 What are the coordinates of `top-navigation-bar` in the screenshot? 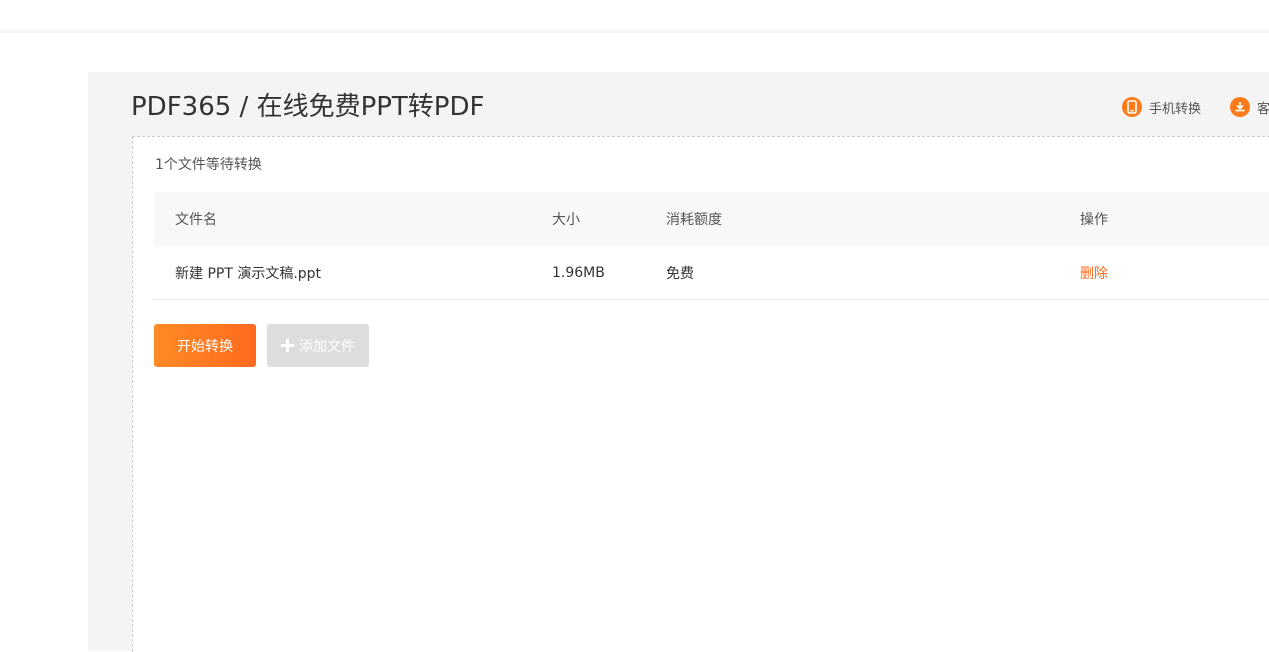 It's located at (634, 16).